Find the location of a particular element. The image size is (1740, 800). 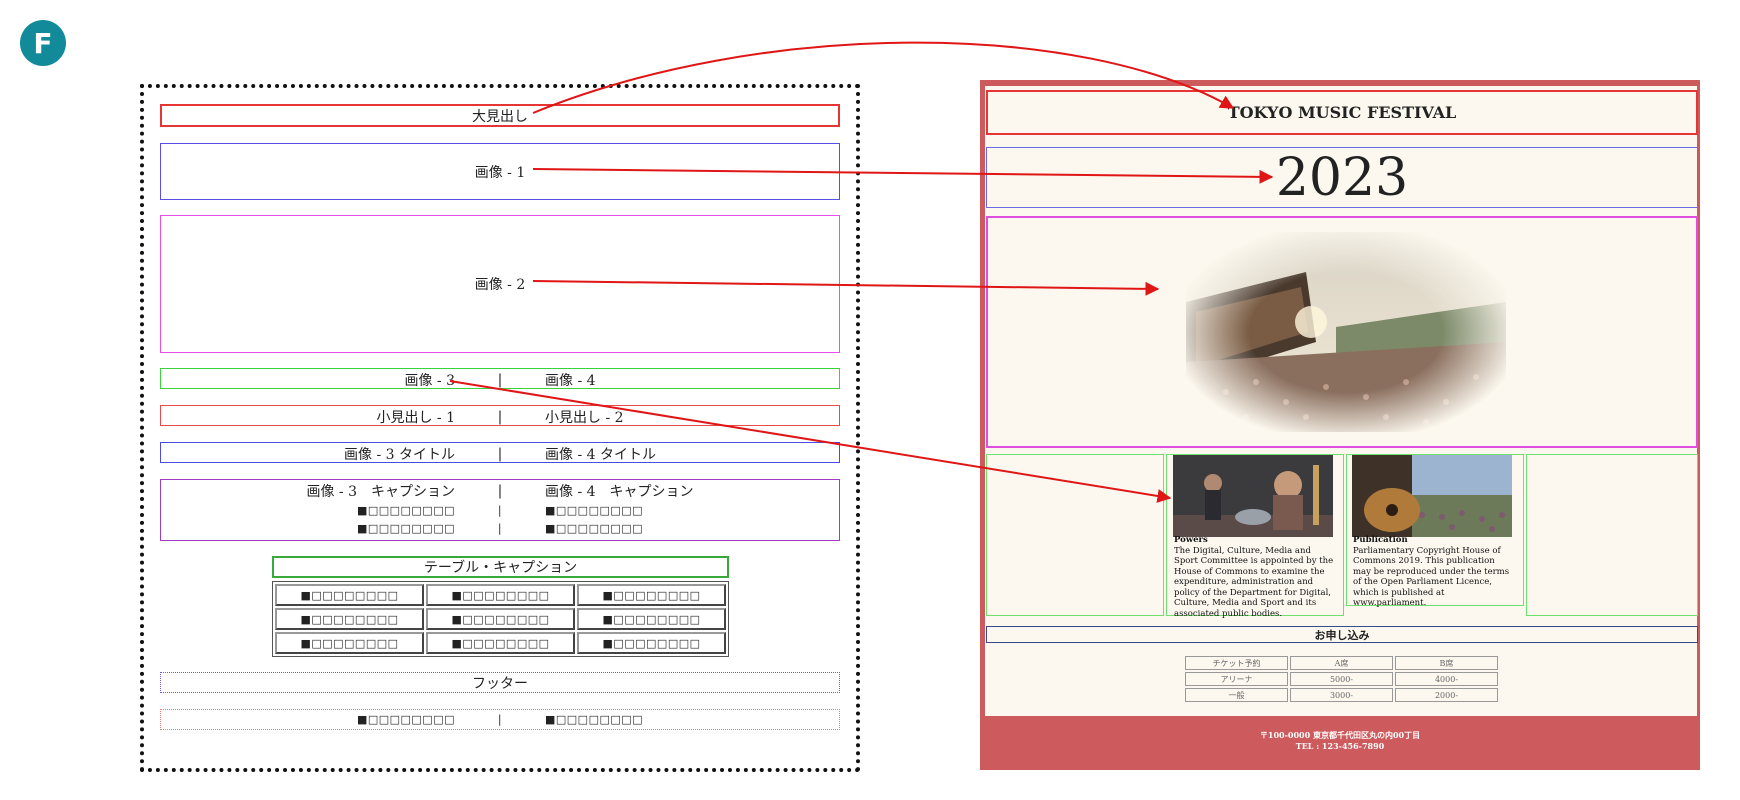

wire-image1-box: 画像 - 1 is located at coordinates (500, 171).